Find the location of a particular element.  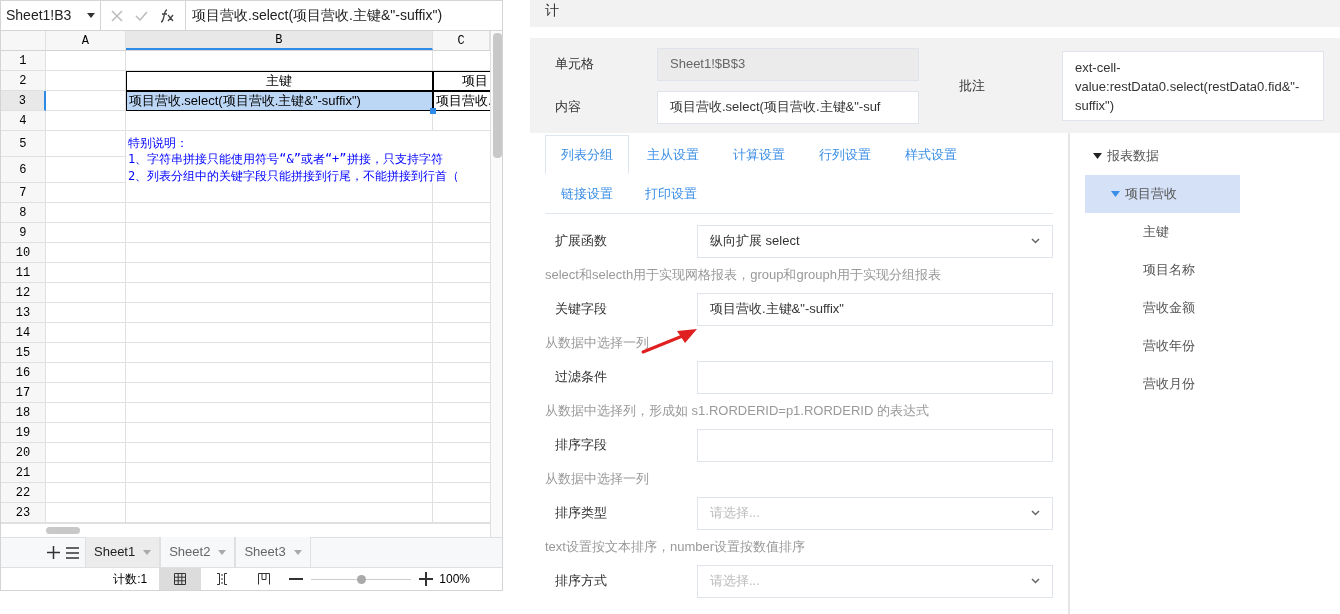

panel-title: 计 is located at coordinates (552, 10).